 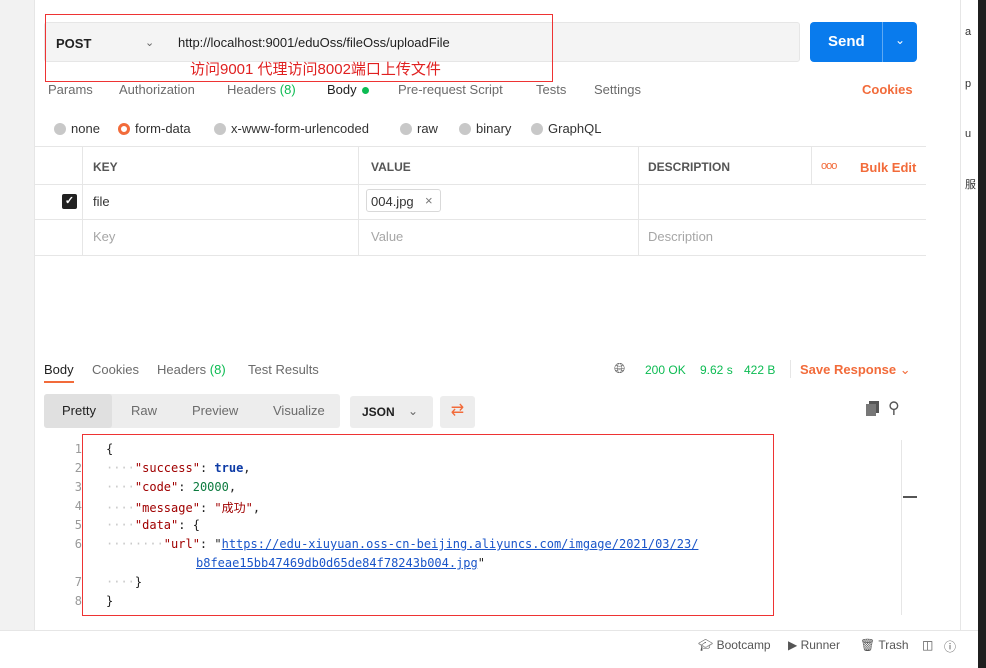 I want to click on save-response-button: Save Response ⌄, so click(x=855, y=370).